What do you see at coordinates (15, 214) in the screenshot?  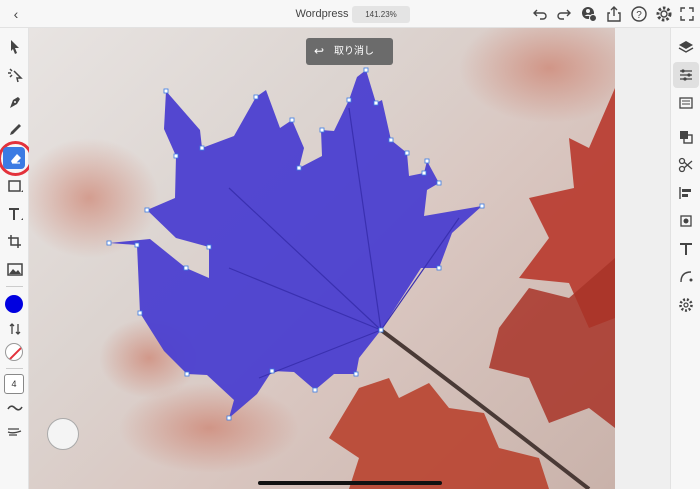 I see `text-icon` at bounding box center [15, 214].